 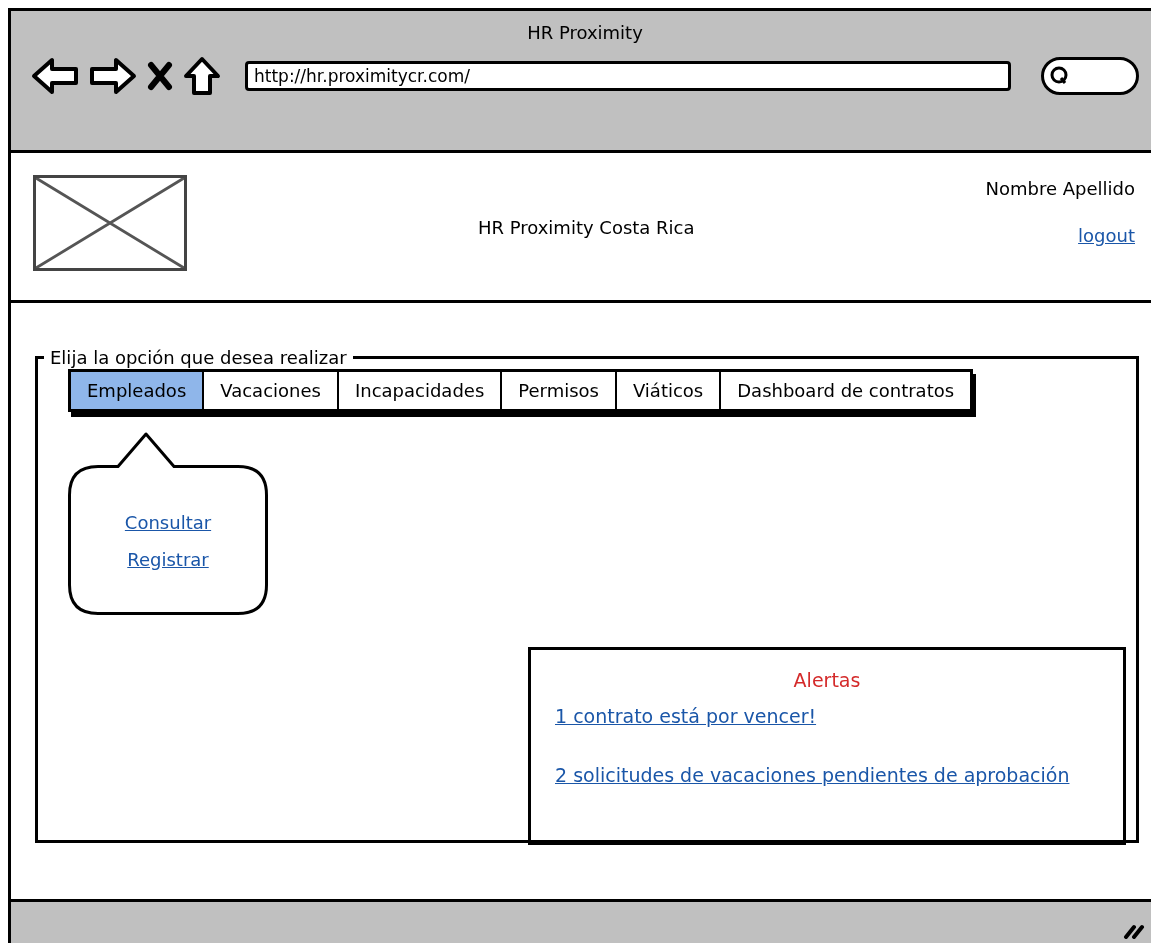 I want to click on address-field: http://hr.proximitycr.com/, so click(x=628, y=76).